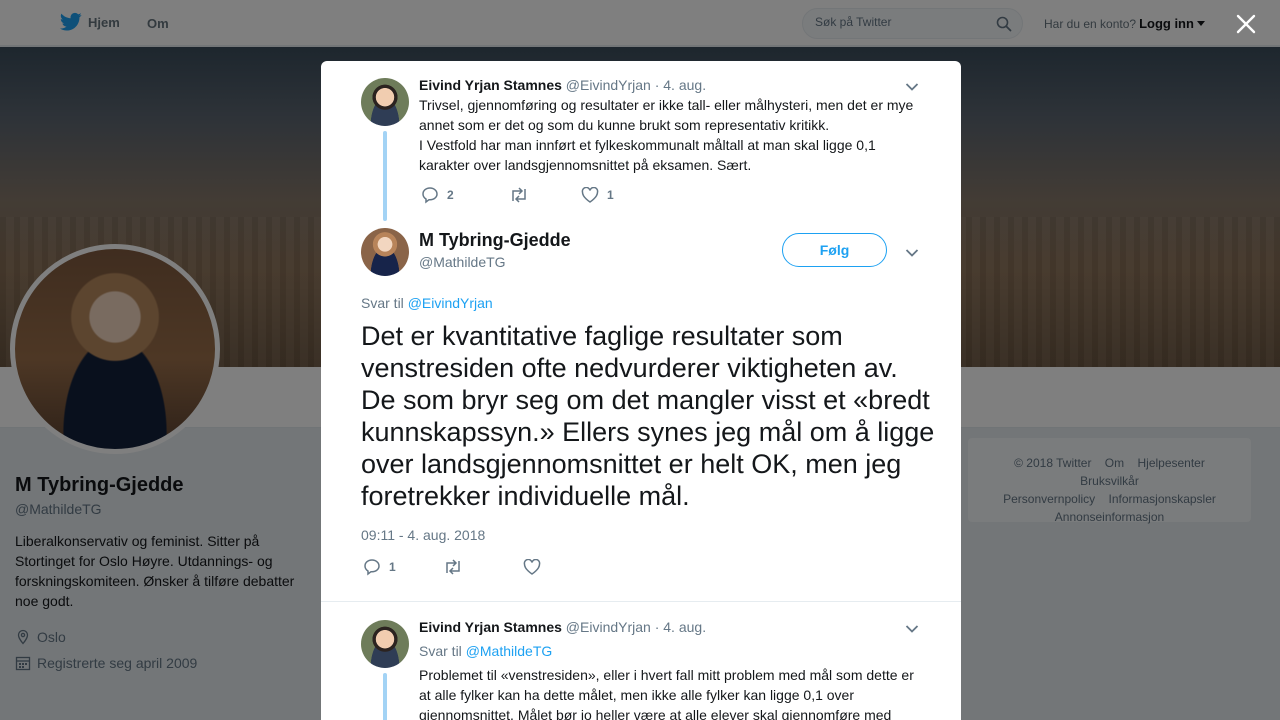  What do you see at coordinates (462, 262) in the screenshot?
I see `main-author-handle: @MathildeTG` at bounding box center [462, 262].